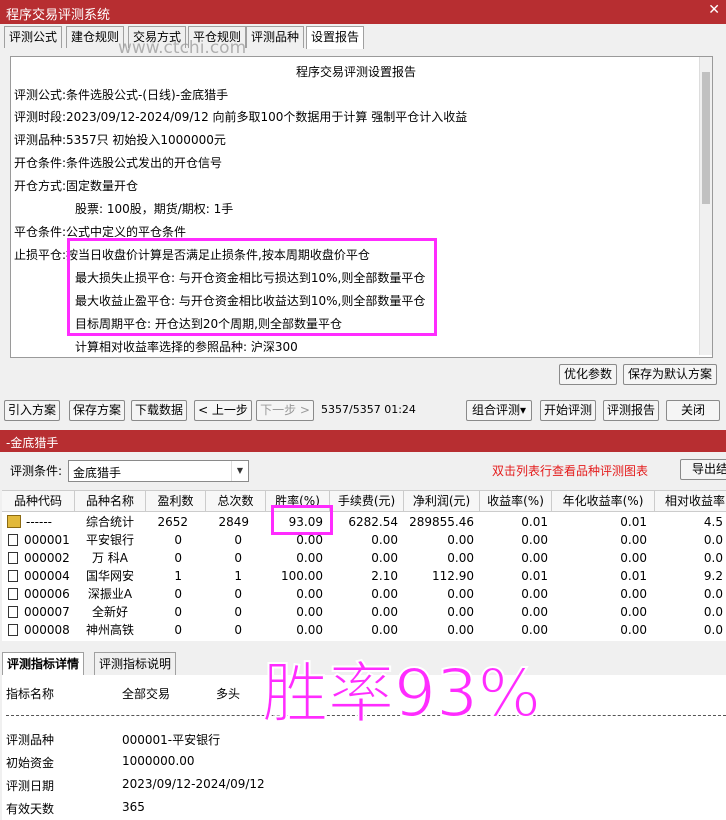 This screenshot has width=726, height=820. What do you see at coordinates (32, 410) in the screenshot?
I see `import-plan-button: 引入方案` at bounding box center [32, 410].